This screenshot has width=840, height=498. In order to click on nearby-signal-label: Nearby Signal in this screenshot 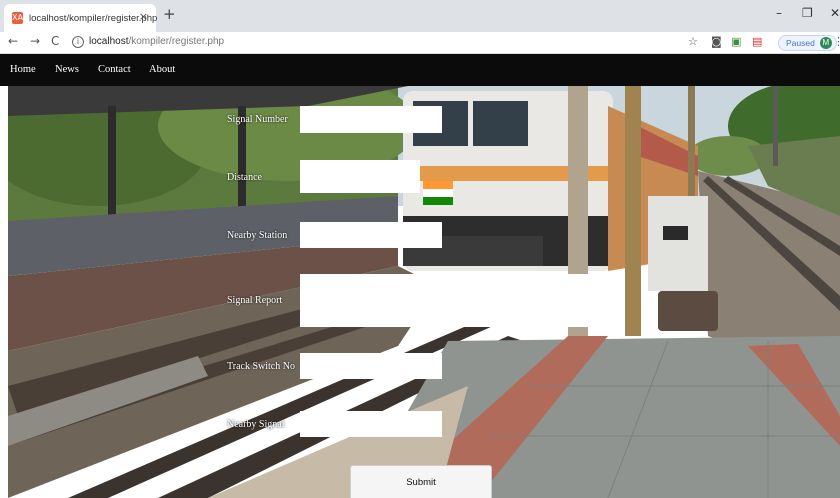, I will do `click(256, 424)`.